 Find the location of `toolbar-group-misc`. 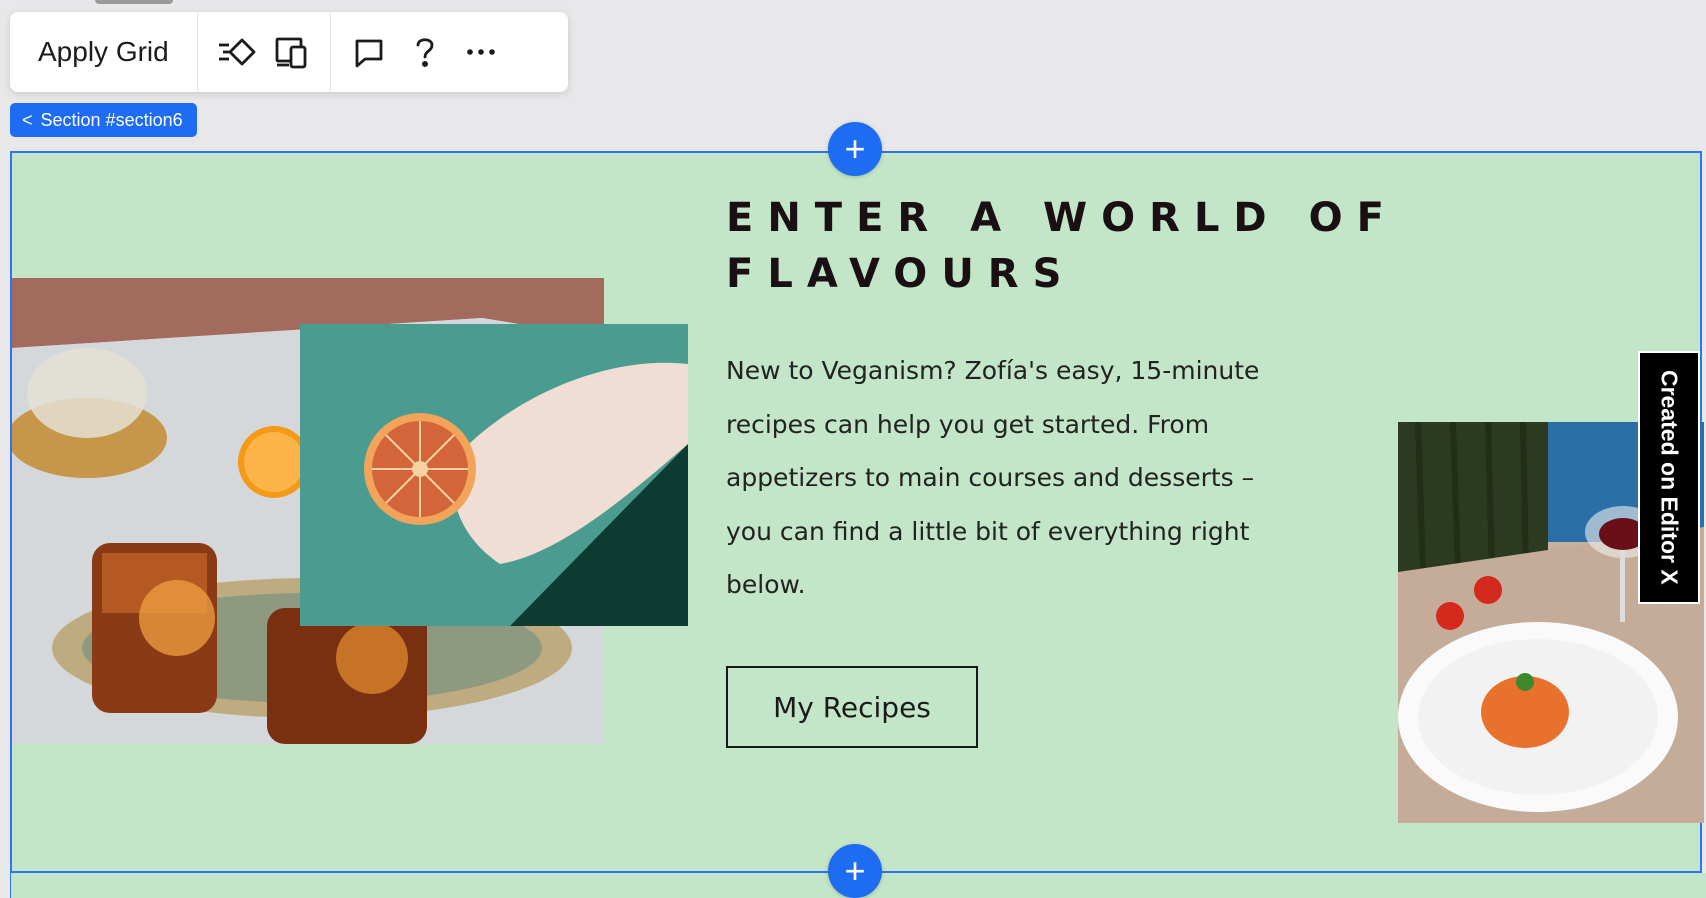

toolbar-group-misc is located at coordinates (425, 52).